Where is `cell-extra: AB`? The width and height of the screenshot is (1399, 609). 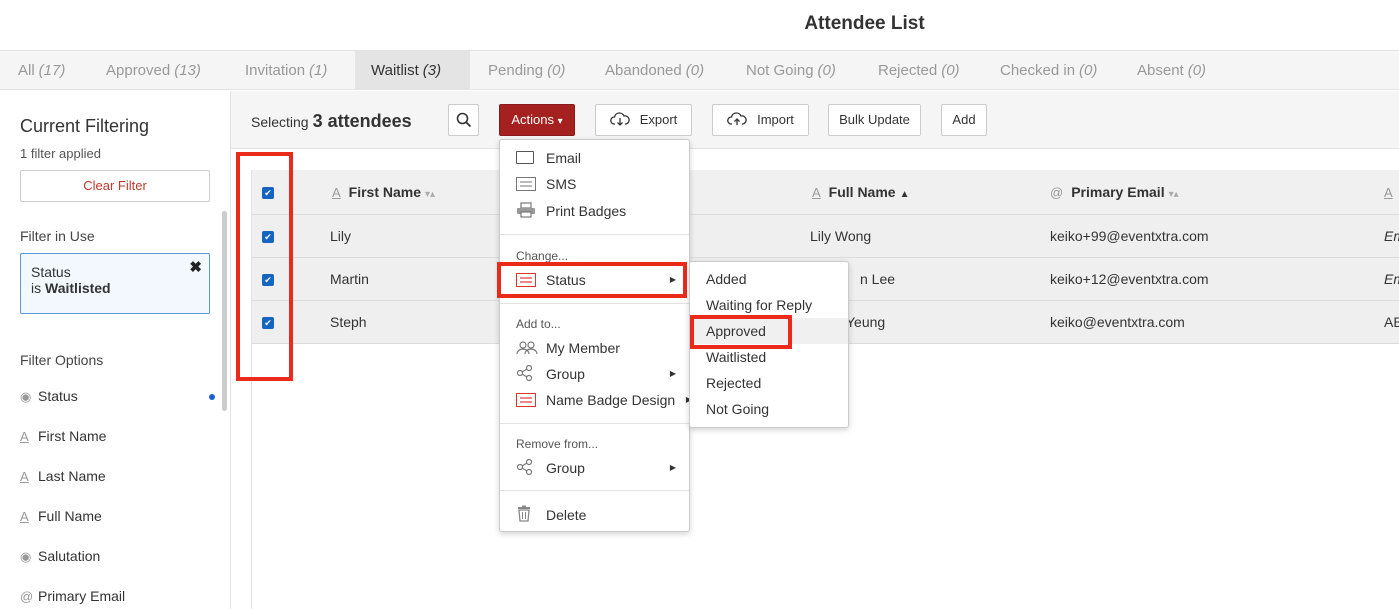 cell-extra: AB is located at coordinates (1391, 322).